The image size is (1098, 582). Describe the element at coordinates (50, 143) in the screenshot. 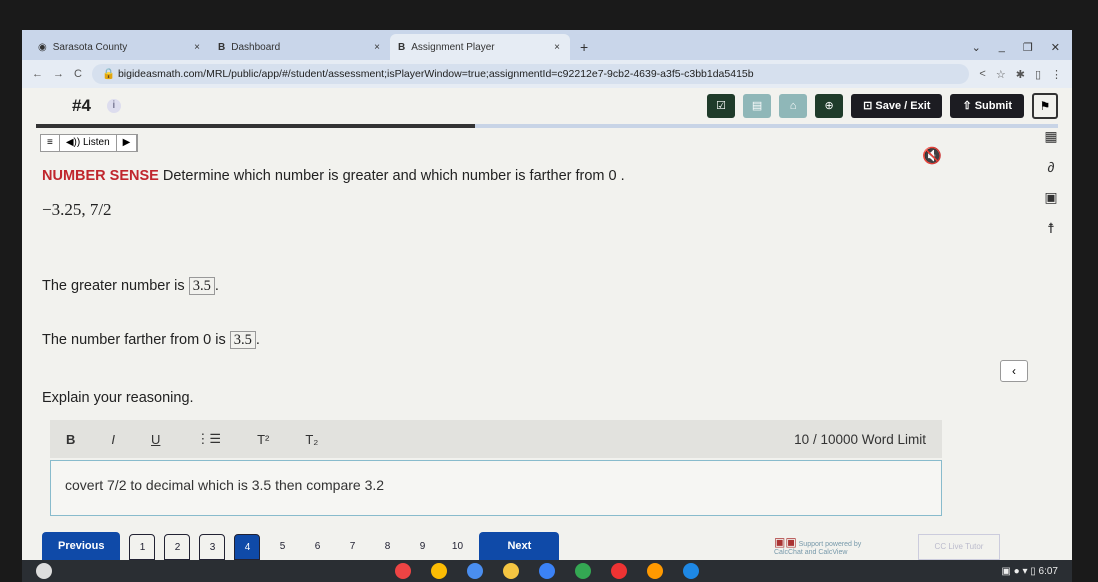

I see `menu-icon: ≡` at that location.